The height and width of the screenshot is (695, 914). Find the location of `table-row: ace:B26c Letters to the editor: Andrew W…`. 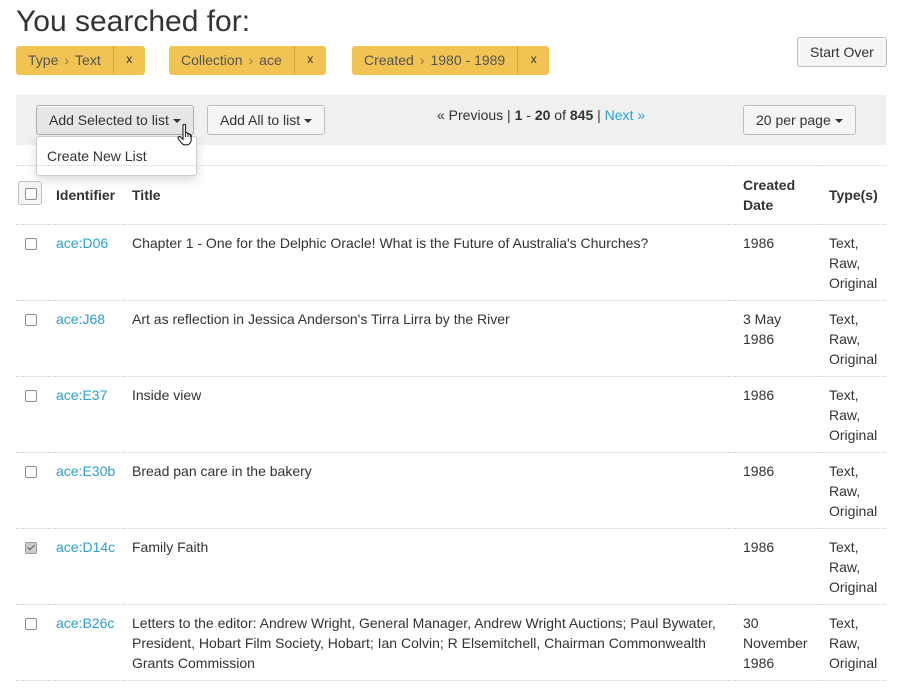

table-row: ace:B26c Letters to the editor: Andrew W… is located at coordinates (451, 642).